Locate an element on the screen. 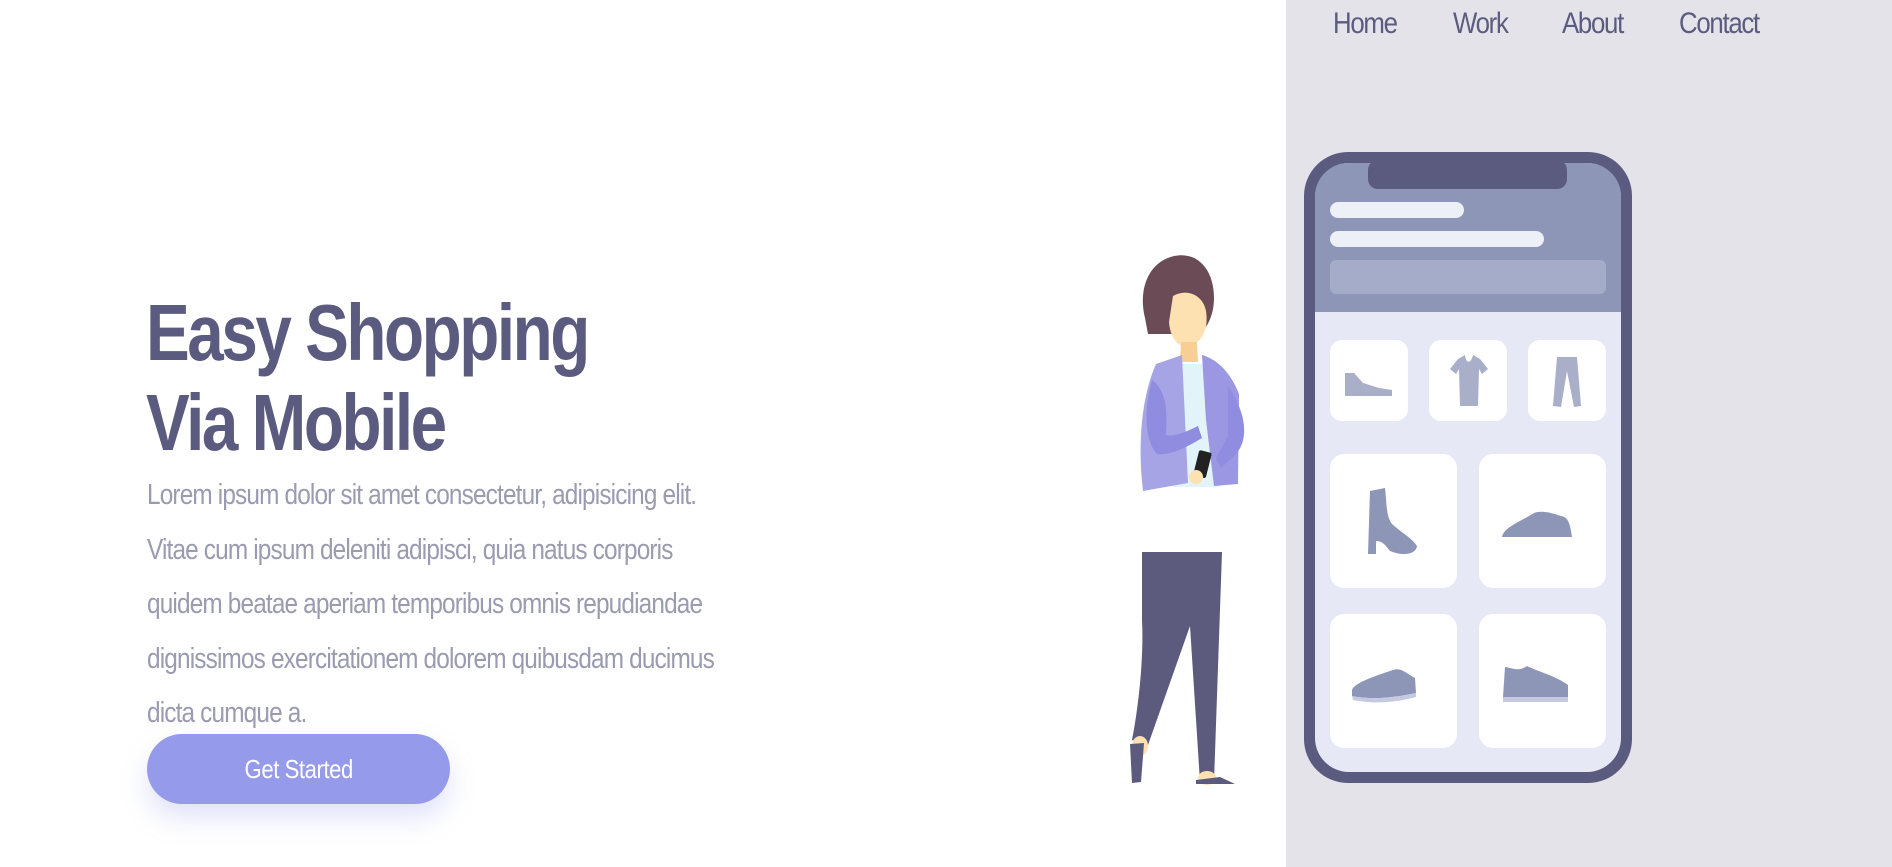 This screenshot has width=1892, height=867. product-card-boot is located at coordinates (1393, 521).